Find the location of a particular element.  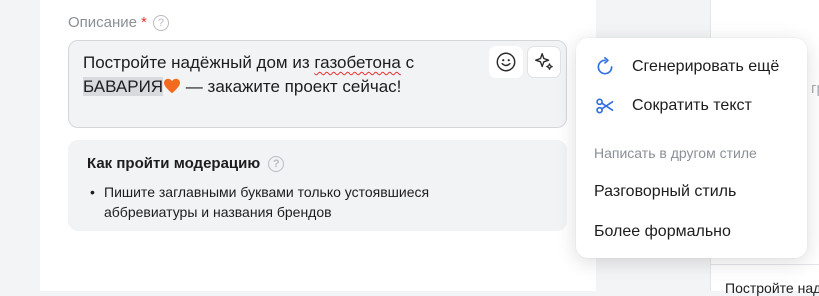

moderation-title: Как пройти модерацию ? is located at coordinates (186, 163).